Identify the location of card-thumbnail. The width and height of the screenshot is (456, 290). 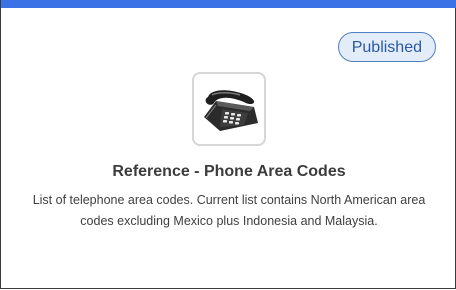
(229, 109).